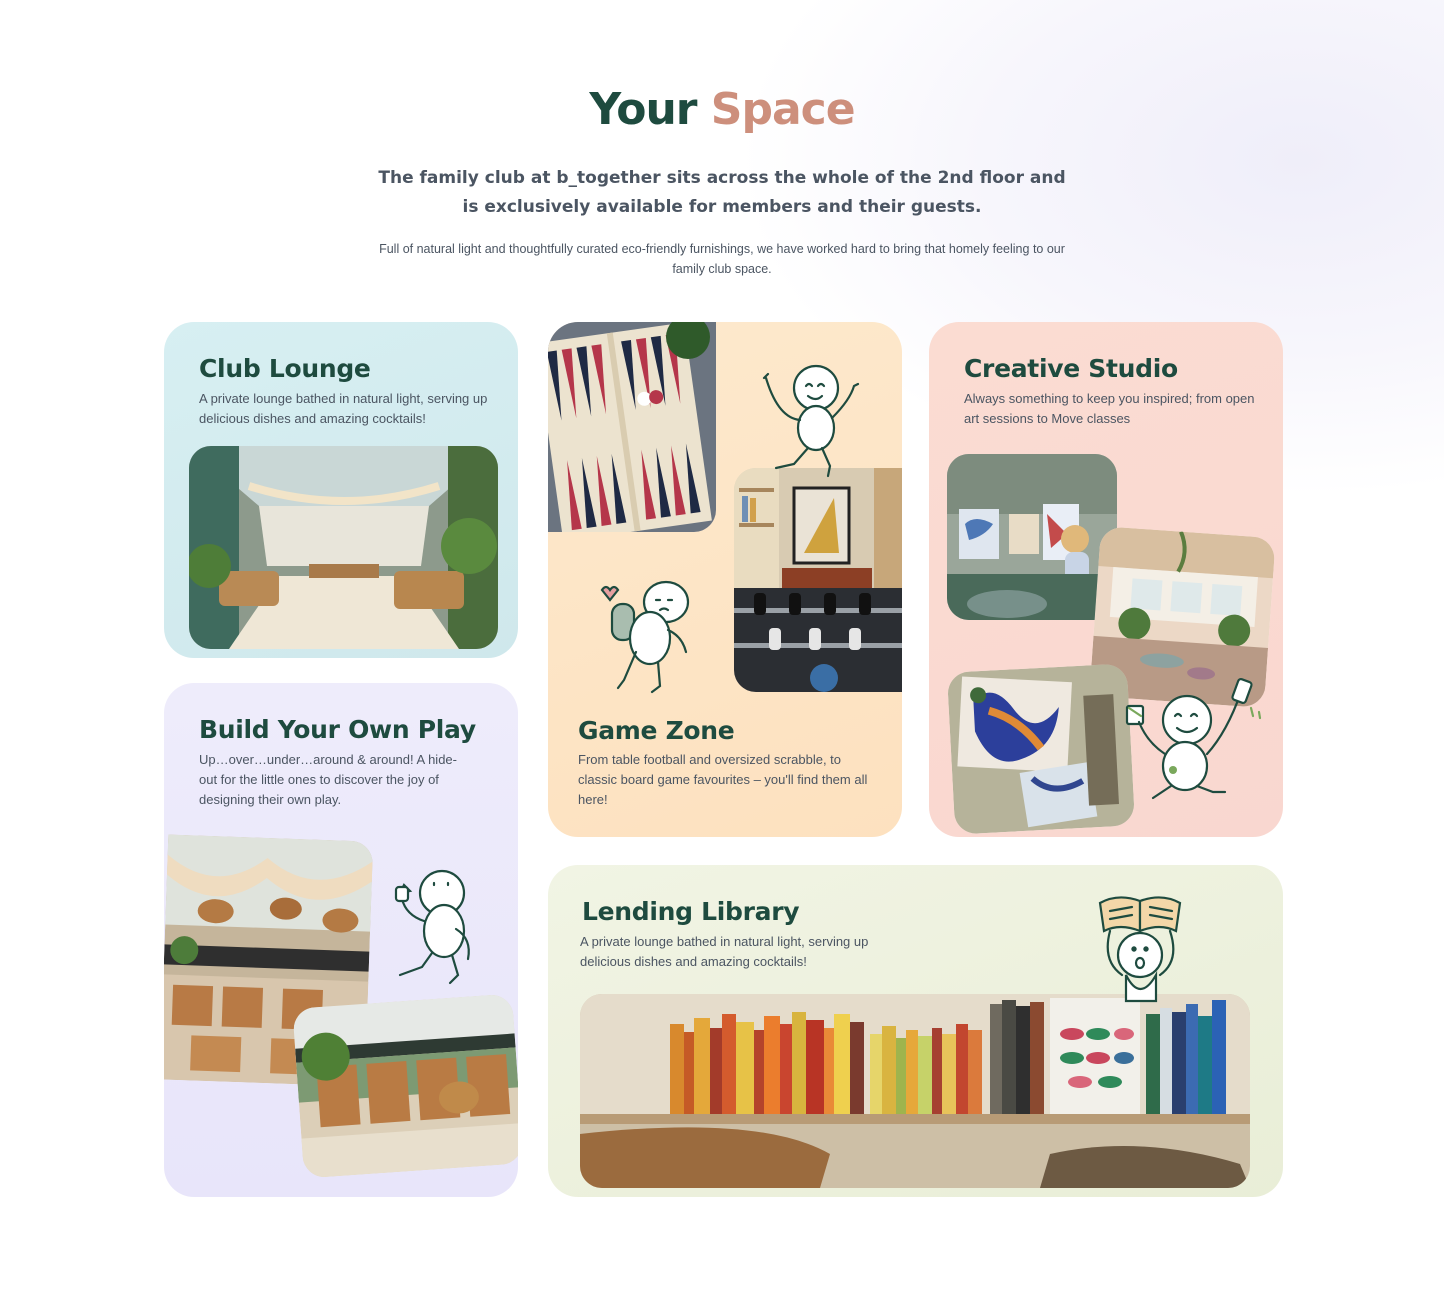  I want to click on character-doodle-backpack-icon, so click(651, 639).